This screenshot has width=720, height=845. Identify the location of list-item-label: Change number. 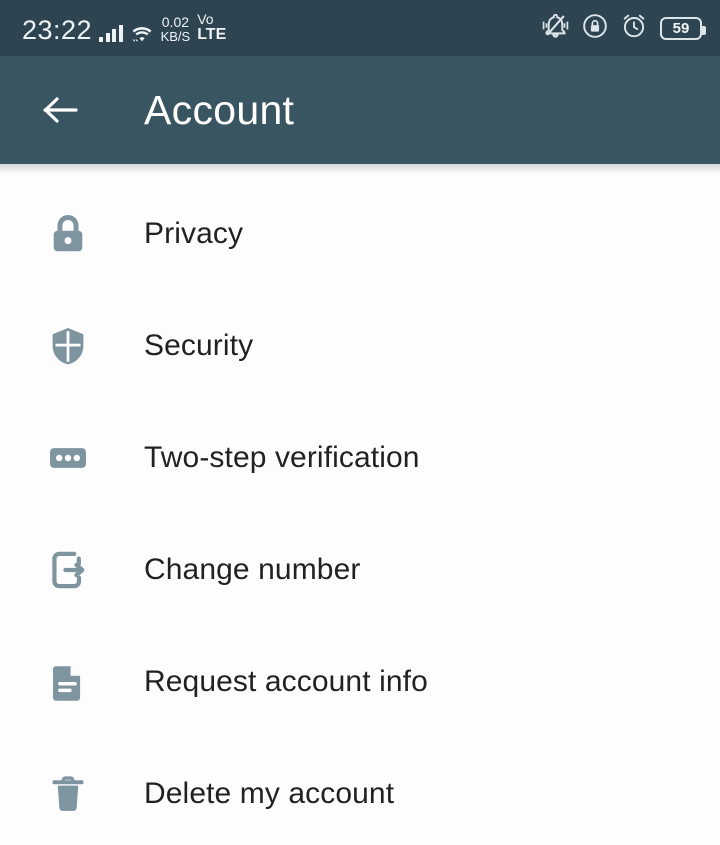
(252, 569).